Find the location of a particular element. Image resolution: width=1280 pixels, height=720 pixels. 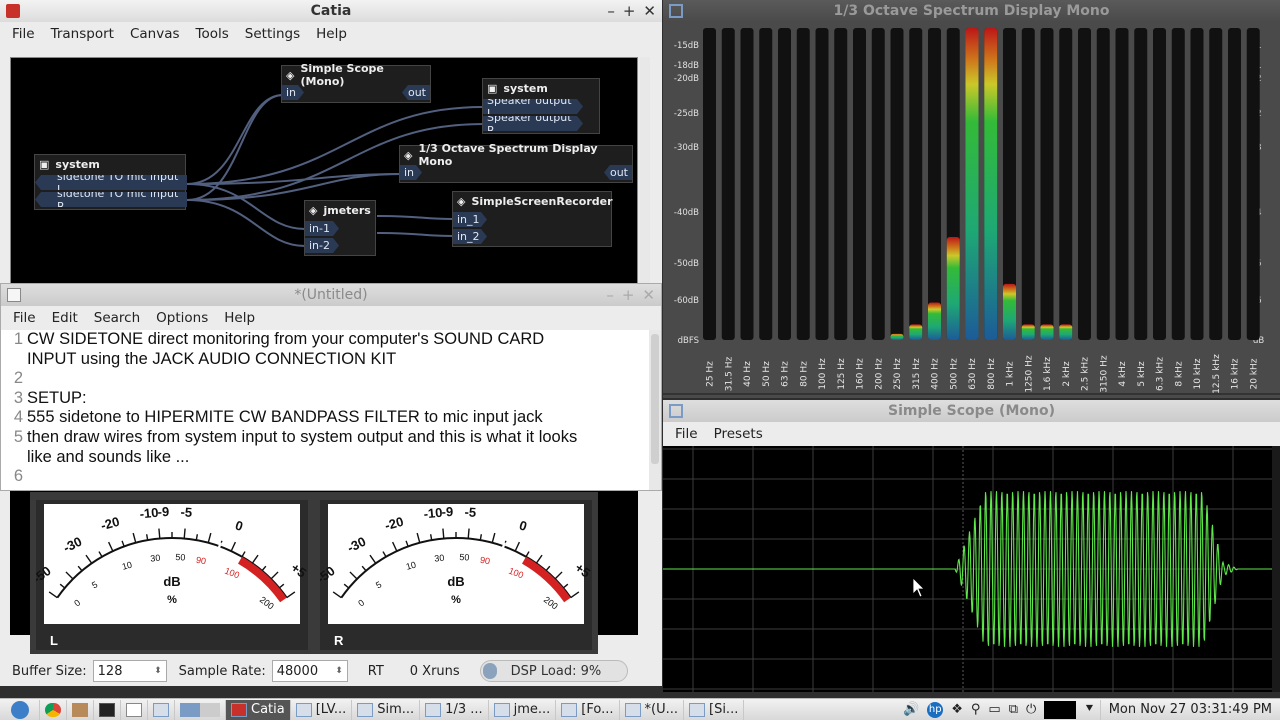

desktop-switcher-icon is located at coordinates (200, 709).